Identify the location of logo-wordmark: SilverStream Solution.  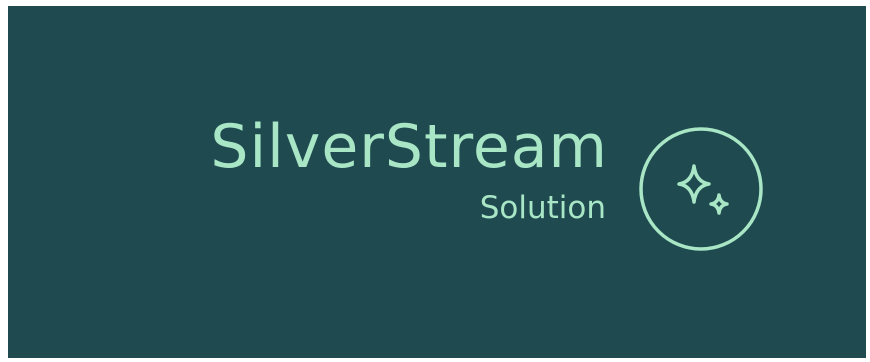
(409, 169).